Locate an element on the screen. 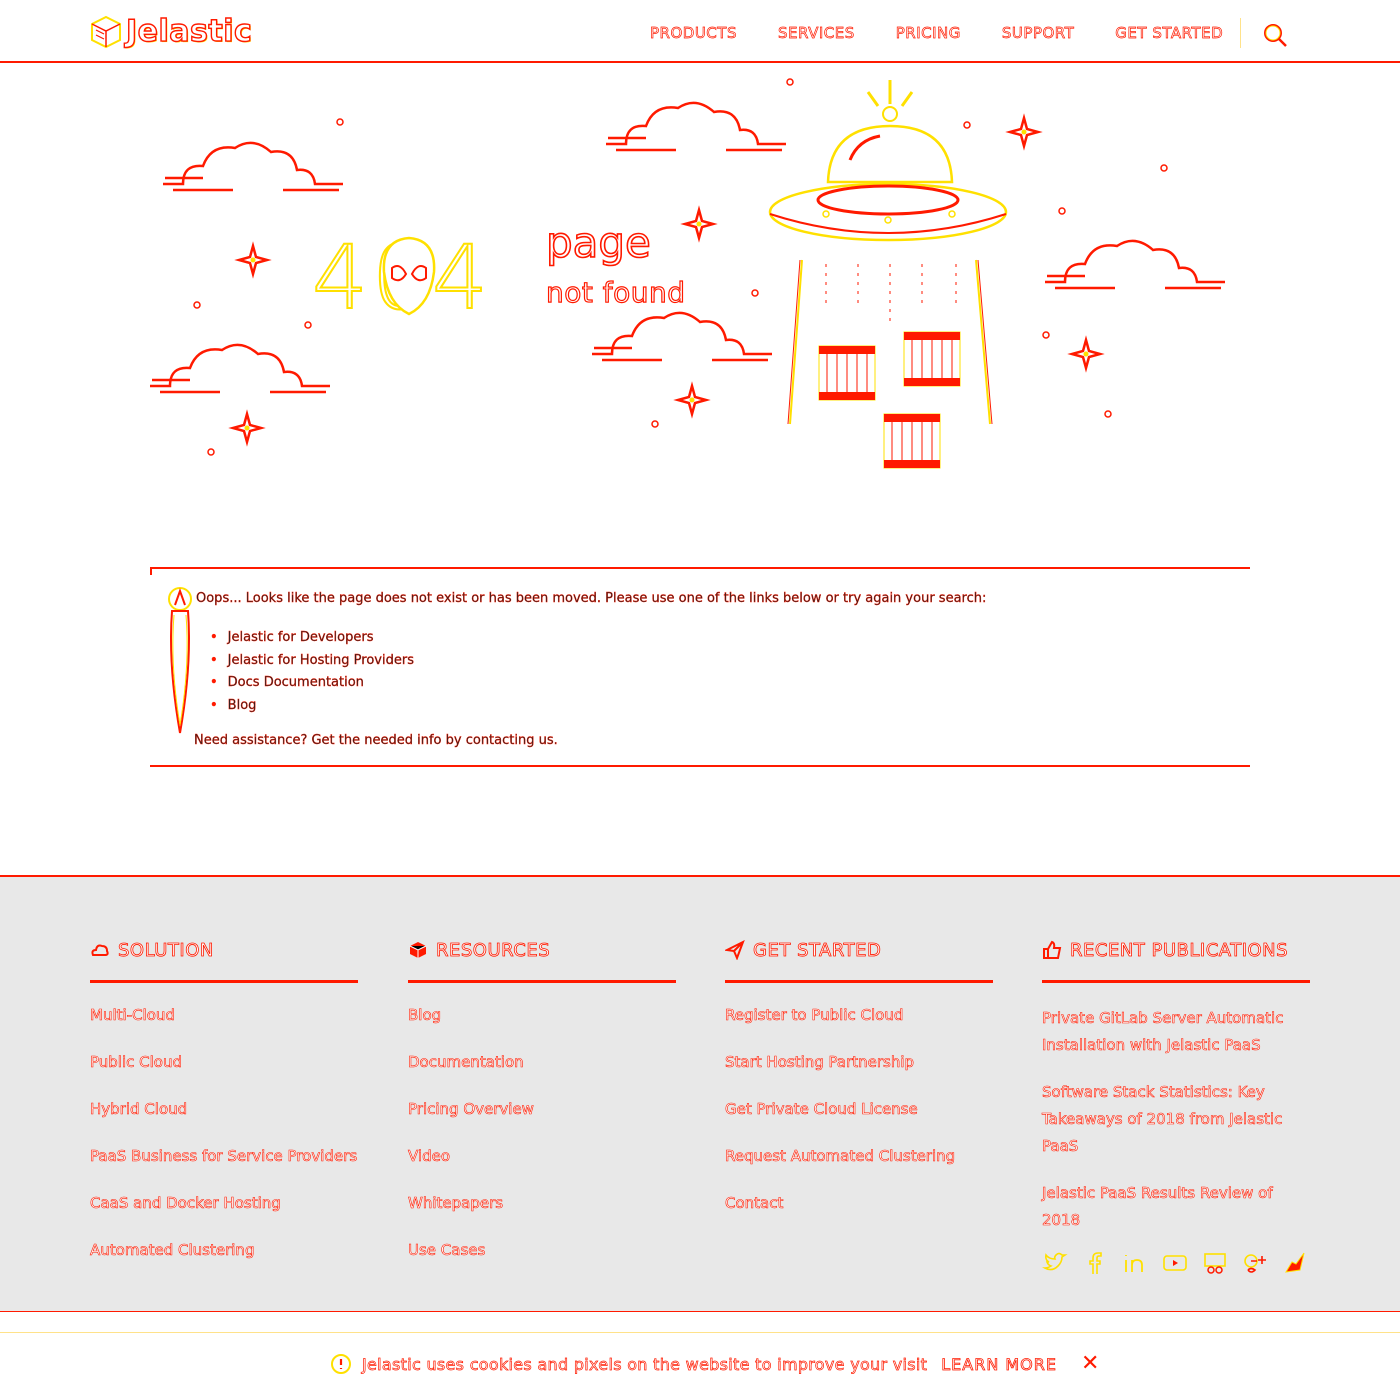 This screenshot has width=1400, height=1395. paper-plane-icon is located at coordinates (735, 950).